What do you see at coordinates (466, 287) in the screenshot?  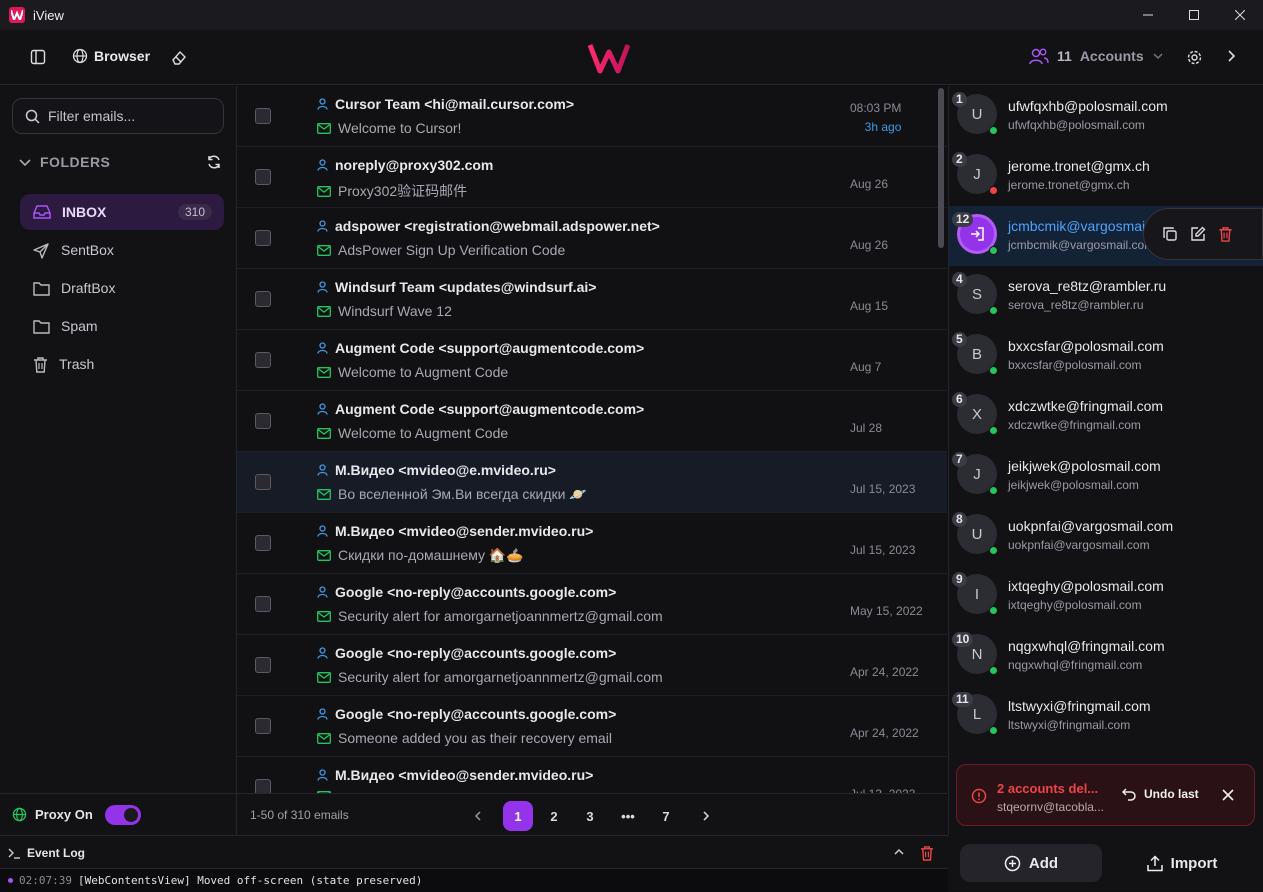 I see `sender-text: Windsurf Team <updates@windsurf.ai>` at bounding box center [466, 287].